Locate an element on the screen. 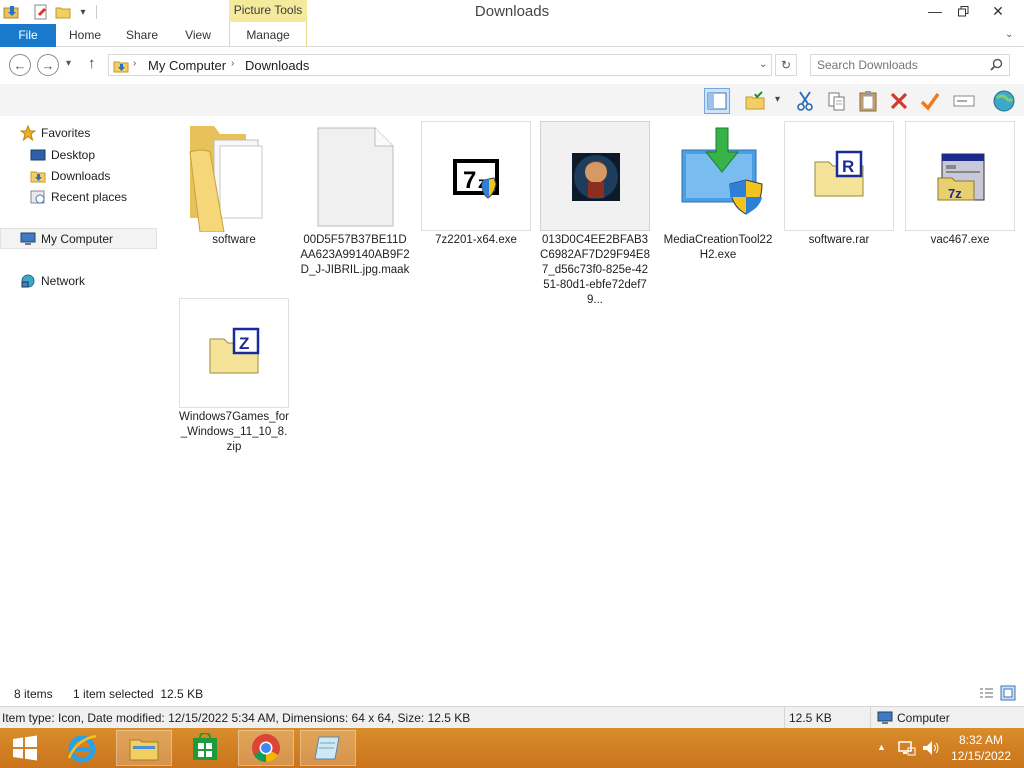 This screenshot has height=768, width=1024. properties-check-button is located at coordinates (930, 101).